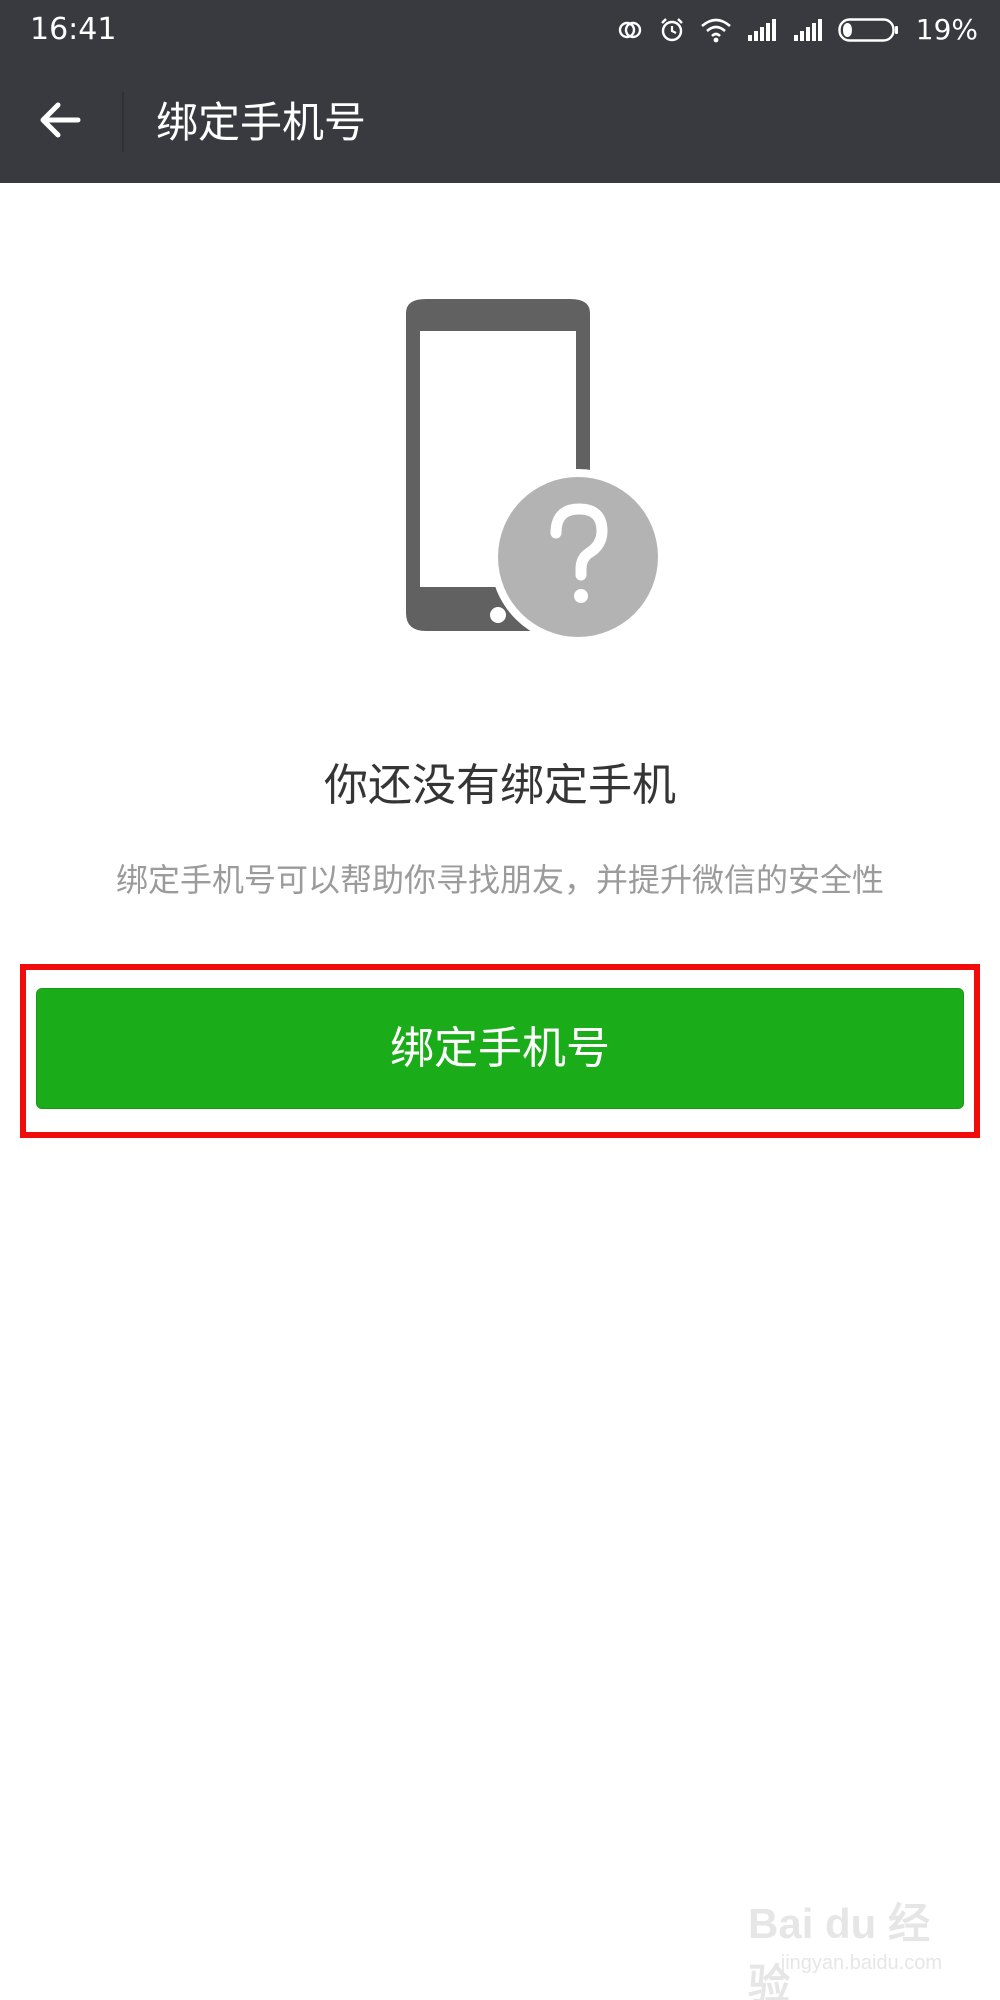  Describe the element at coordinates (500, 121) in the screenshot. I see `action-bar: 绑定手机号` at that location.